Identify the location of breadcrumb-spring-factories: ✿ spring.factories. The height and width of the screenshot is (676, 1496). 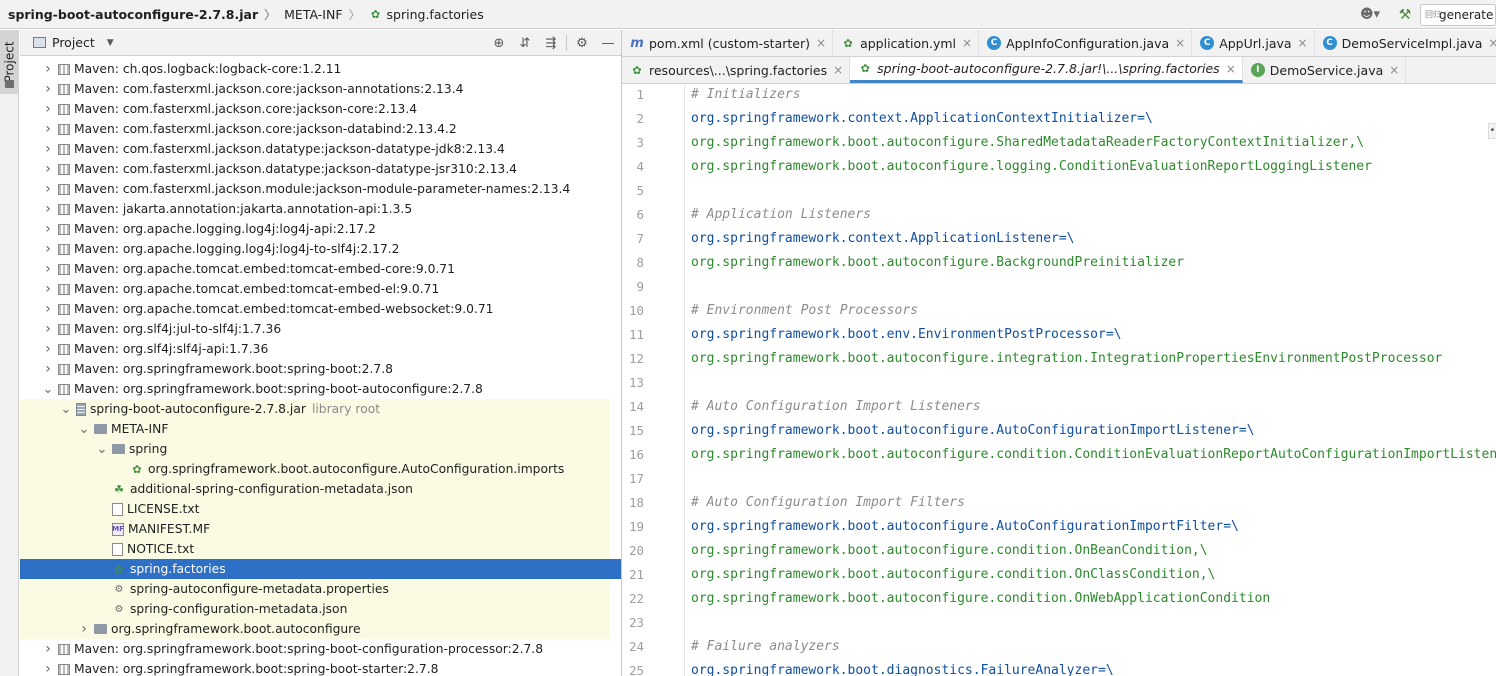
(422, 14).